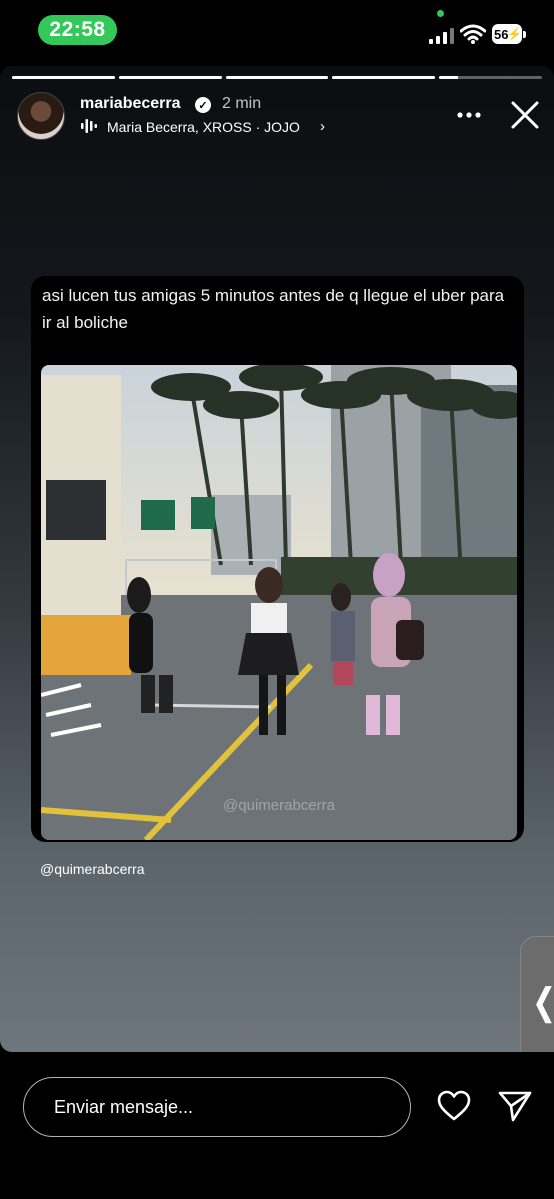 This screenshot has width=554, height=1199. What do you see at coordinates (277, 31) in the screenshot?
I see `status-bar: 22:58 56 ⚡` at bounding box center [277, 31].